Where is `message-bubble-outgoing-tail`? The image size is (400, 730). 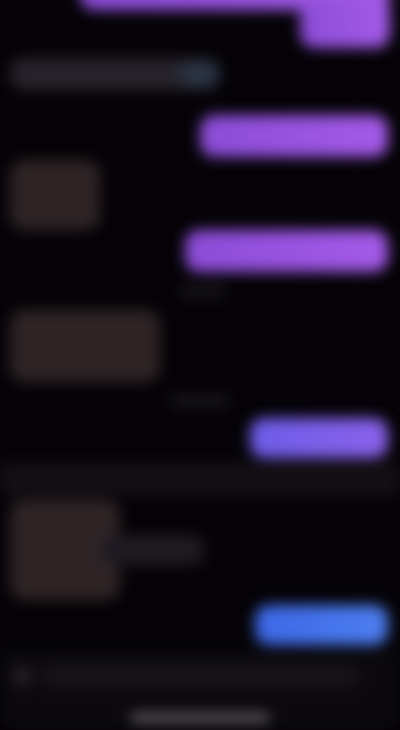 message-bubble-outgoing-tail is located at coordinates (345, 24).